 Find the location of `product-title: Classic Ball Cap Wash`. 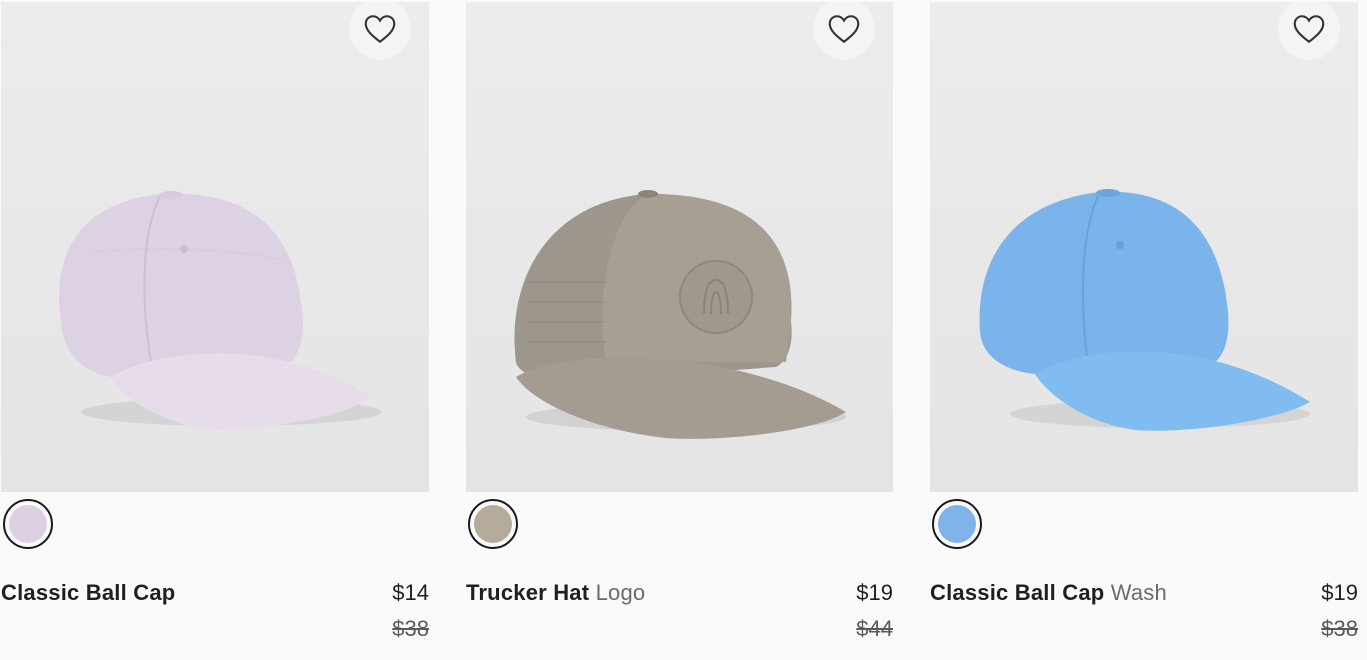

product-title: Classic Ball Cap Wash is located at coordinates (1048, 593).